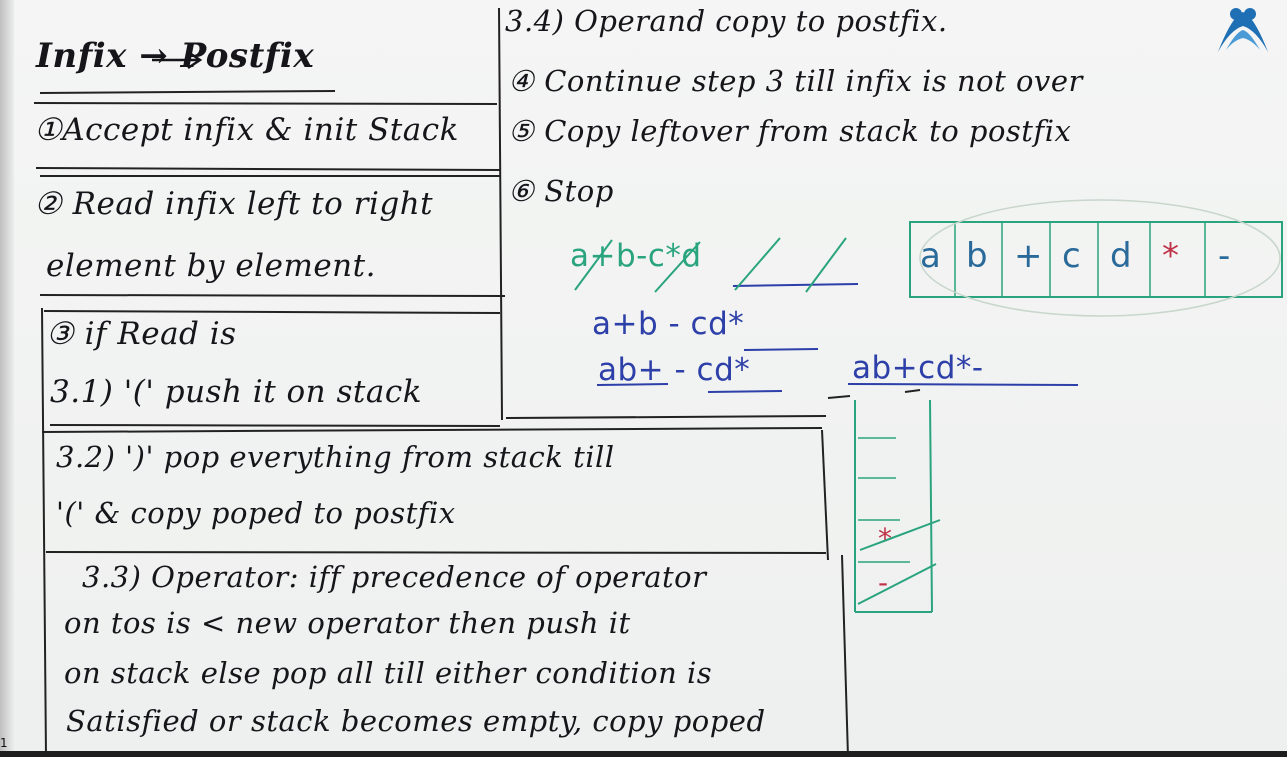 The width and height of the screenshot is (1287, 757). What do you see at coordinates (643, 754) in the screenshot?
I see `video-frame-edge` at bounding box center [643, 754].